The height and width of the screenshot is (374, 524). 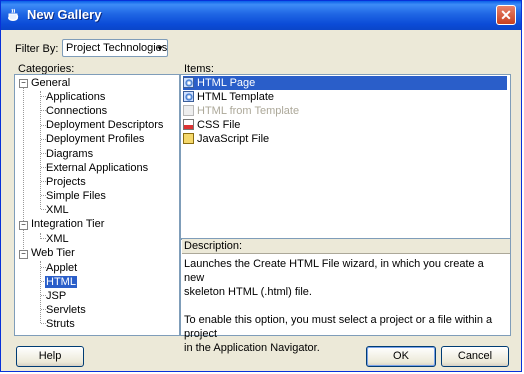 What do you see at coordinates (56, 296) in the screenshot?
I see `category-jsp: JSP` at bounding box center [56, 296].